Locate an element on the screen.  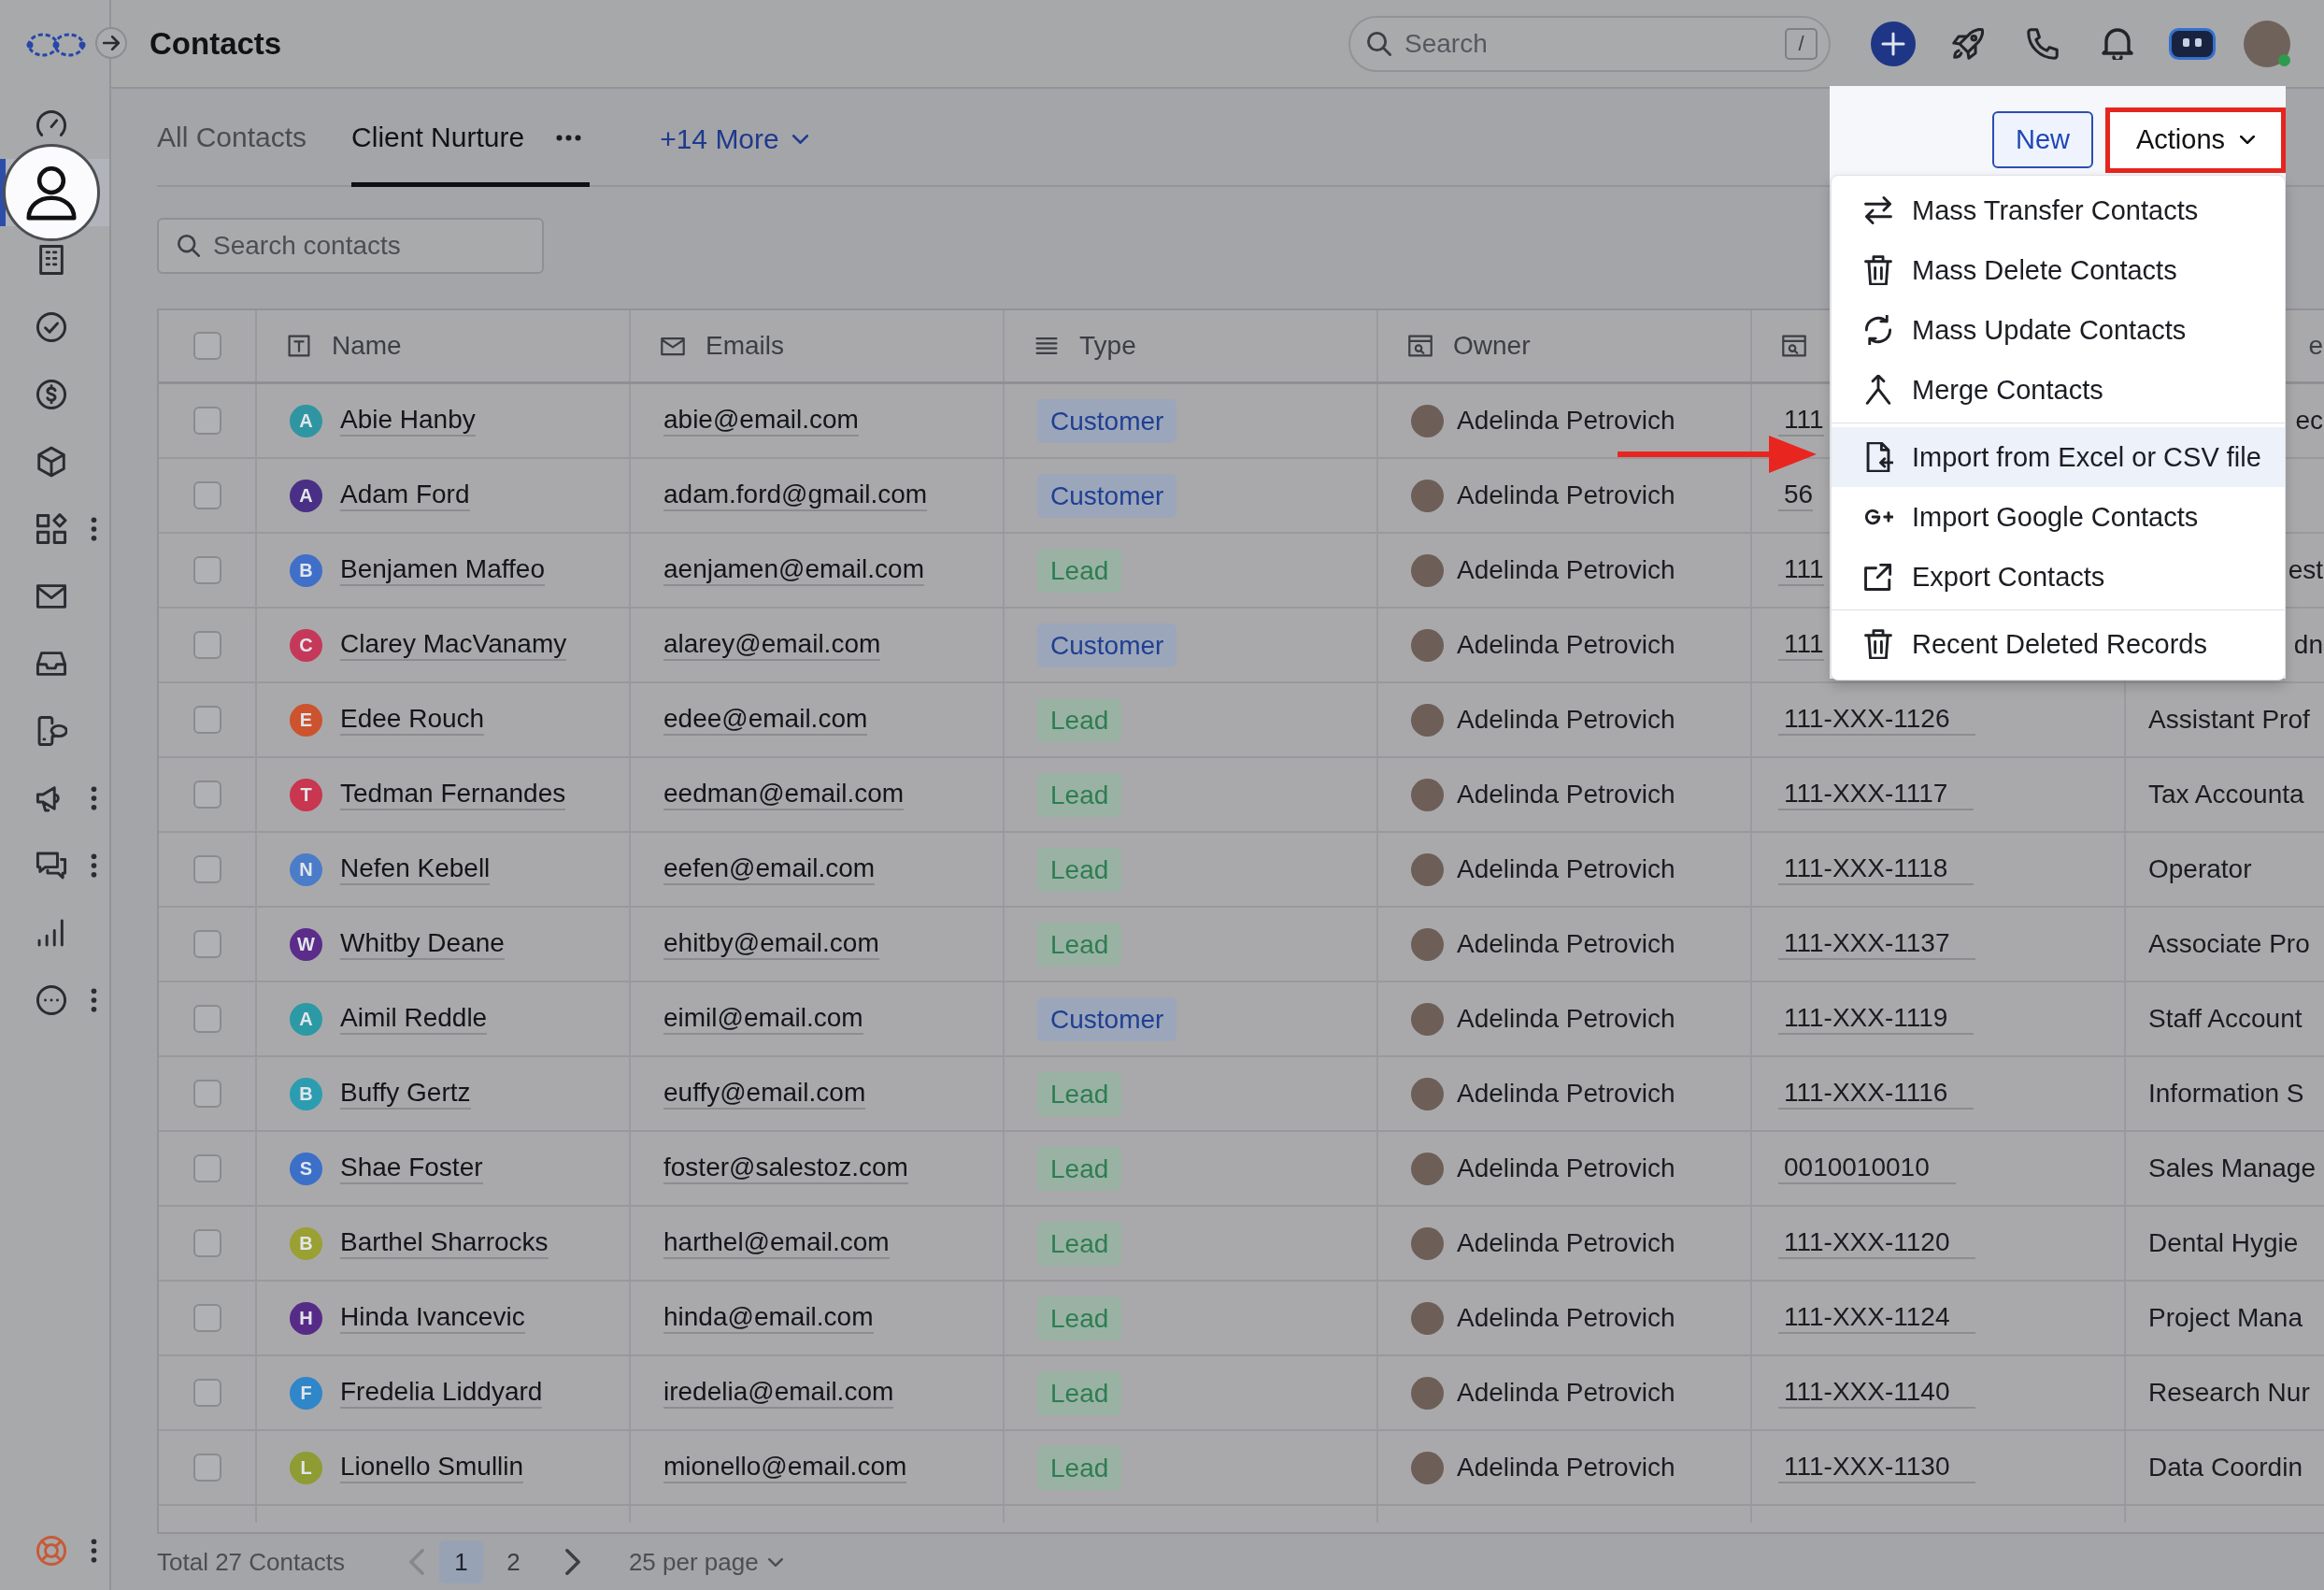
bell-icon is located at coordinates (2117, 43).